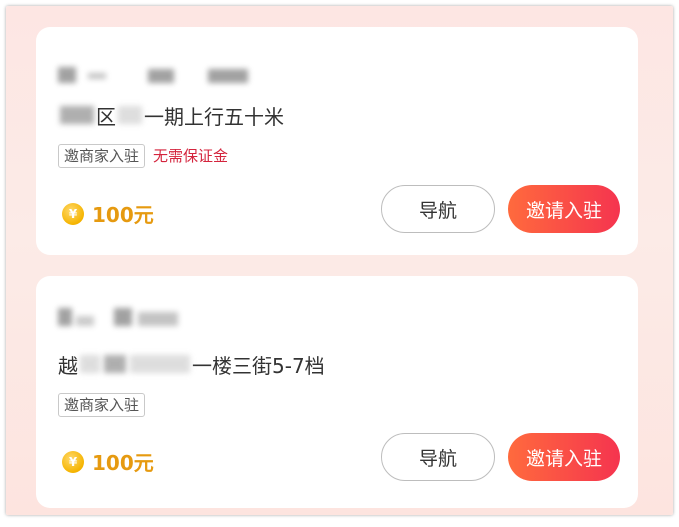  I want to click on address-prefix: 区, so click(106, 116).